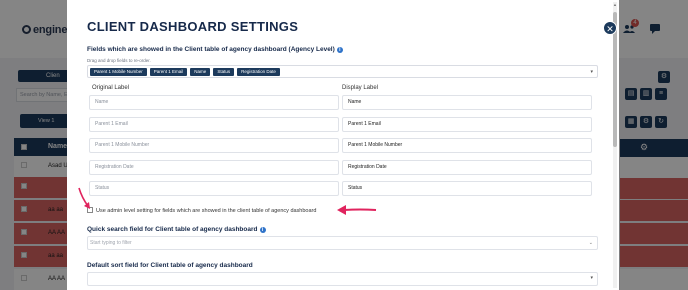 The width and height of the screenshot is (688, 290). What do you see at coordinates (168, 72) in the screenshot?
I see `field-chip: Parent 1 Email` at bounding box center [168, 72].